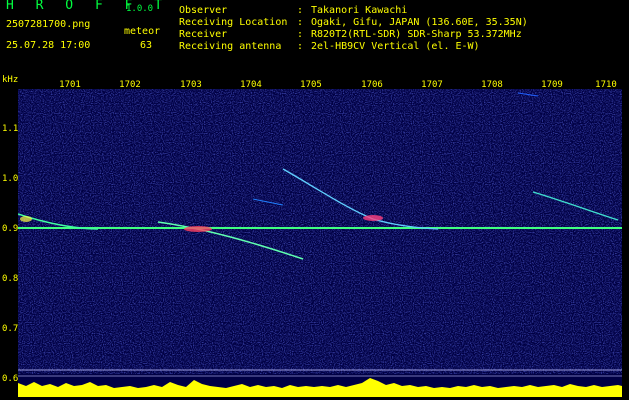 The image size is (629, 400). I want to click on y-tick-0-6: 0.6, so click(10, 379).